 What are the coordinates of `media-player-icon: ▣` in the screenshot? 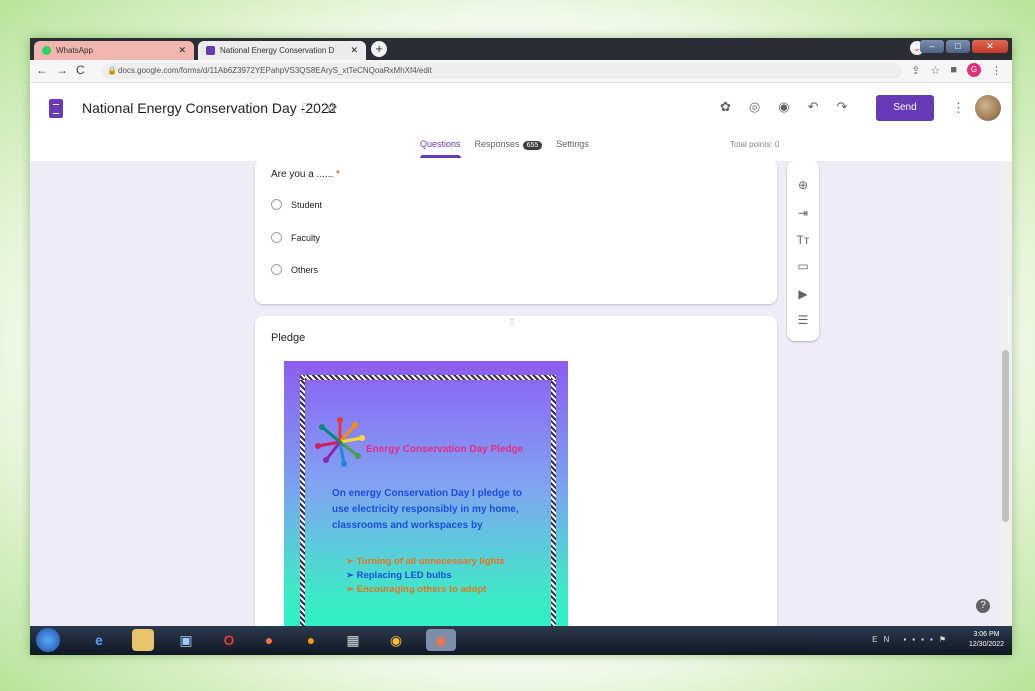 It's located at (186, 640).